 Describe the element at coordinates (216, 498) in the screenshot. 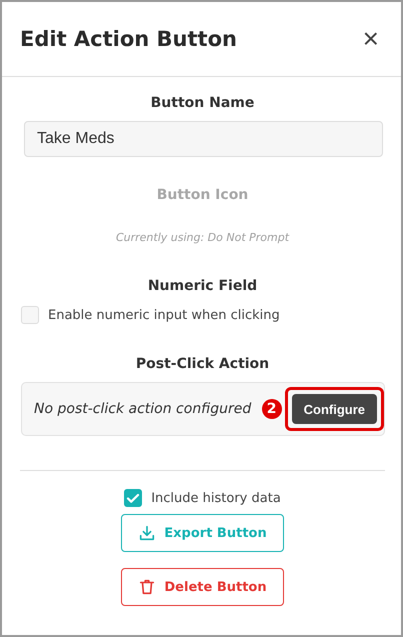

I see `checkbox-label: Include history data` at that location.